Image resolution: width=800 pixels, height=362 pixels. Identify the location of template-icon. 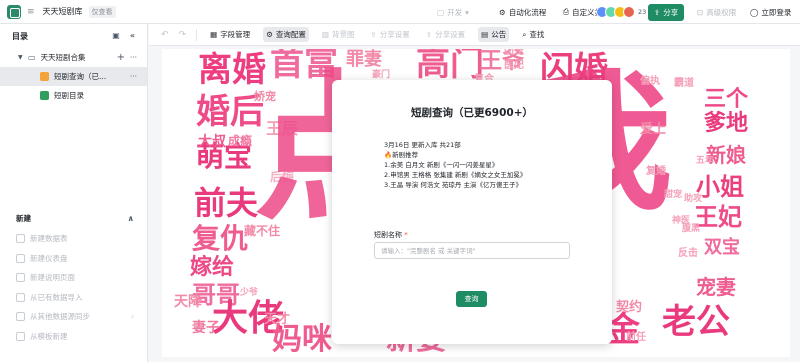
(20, 336).